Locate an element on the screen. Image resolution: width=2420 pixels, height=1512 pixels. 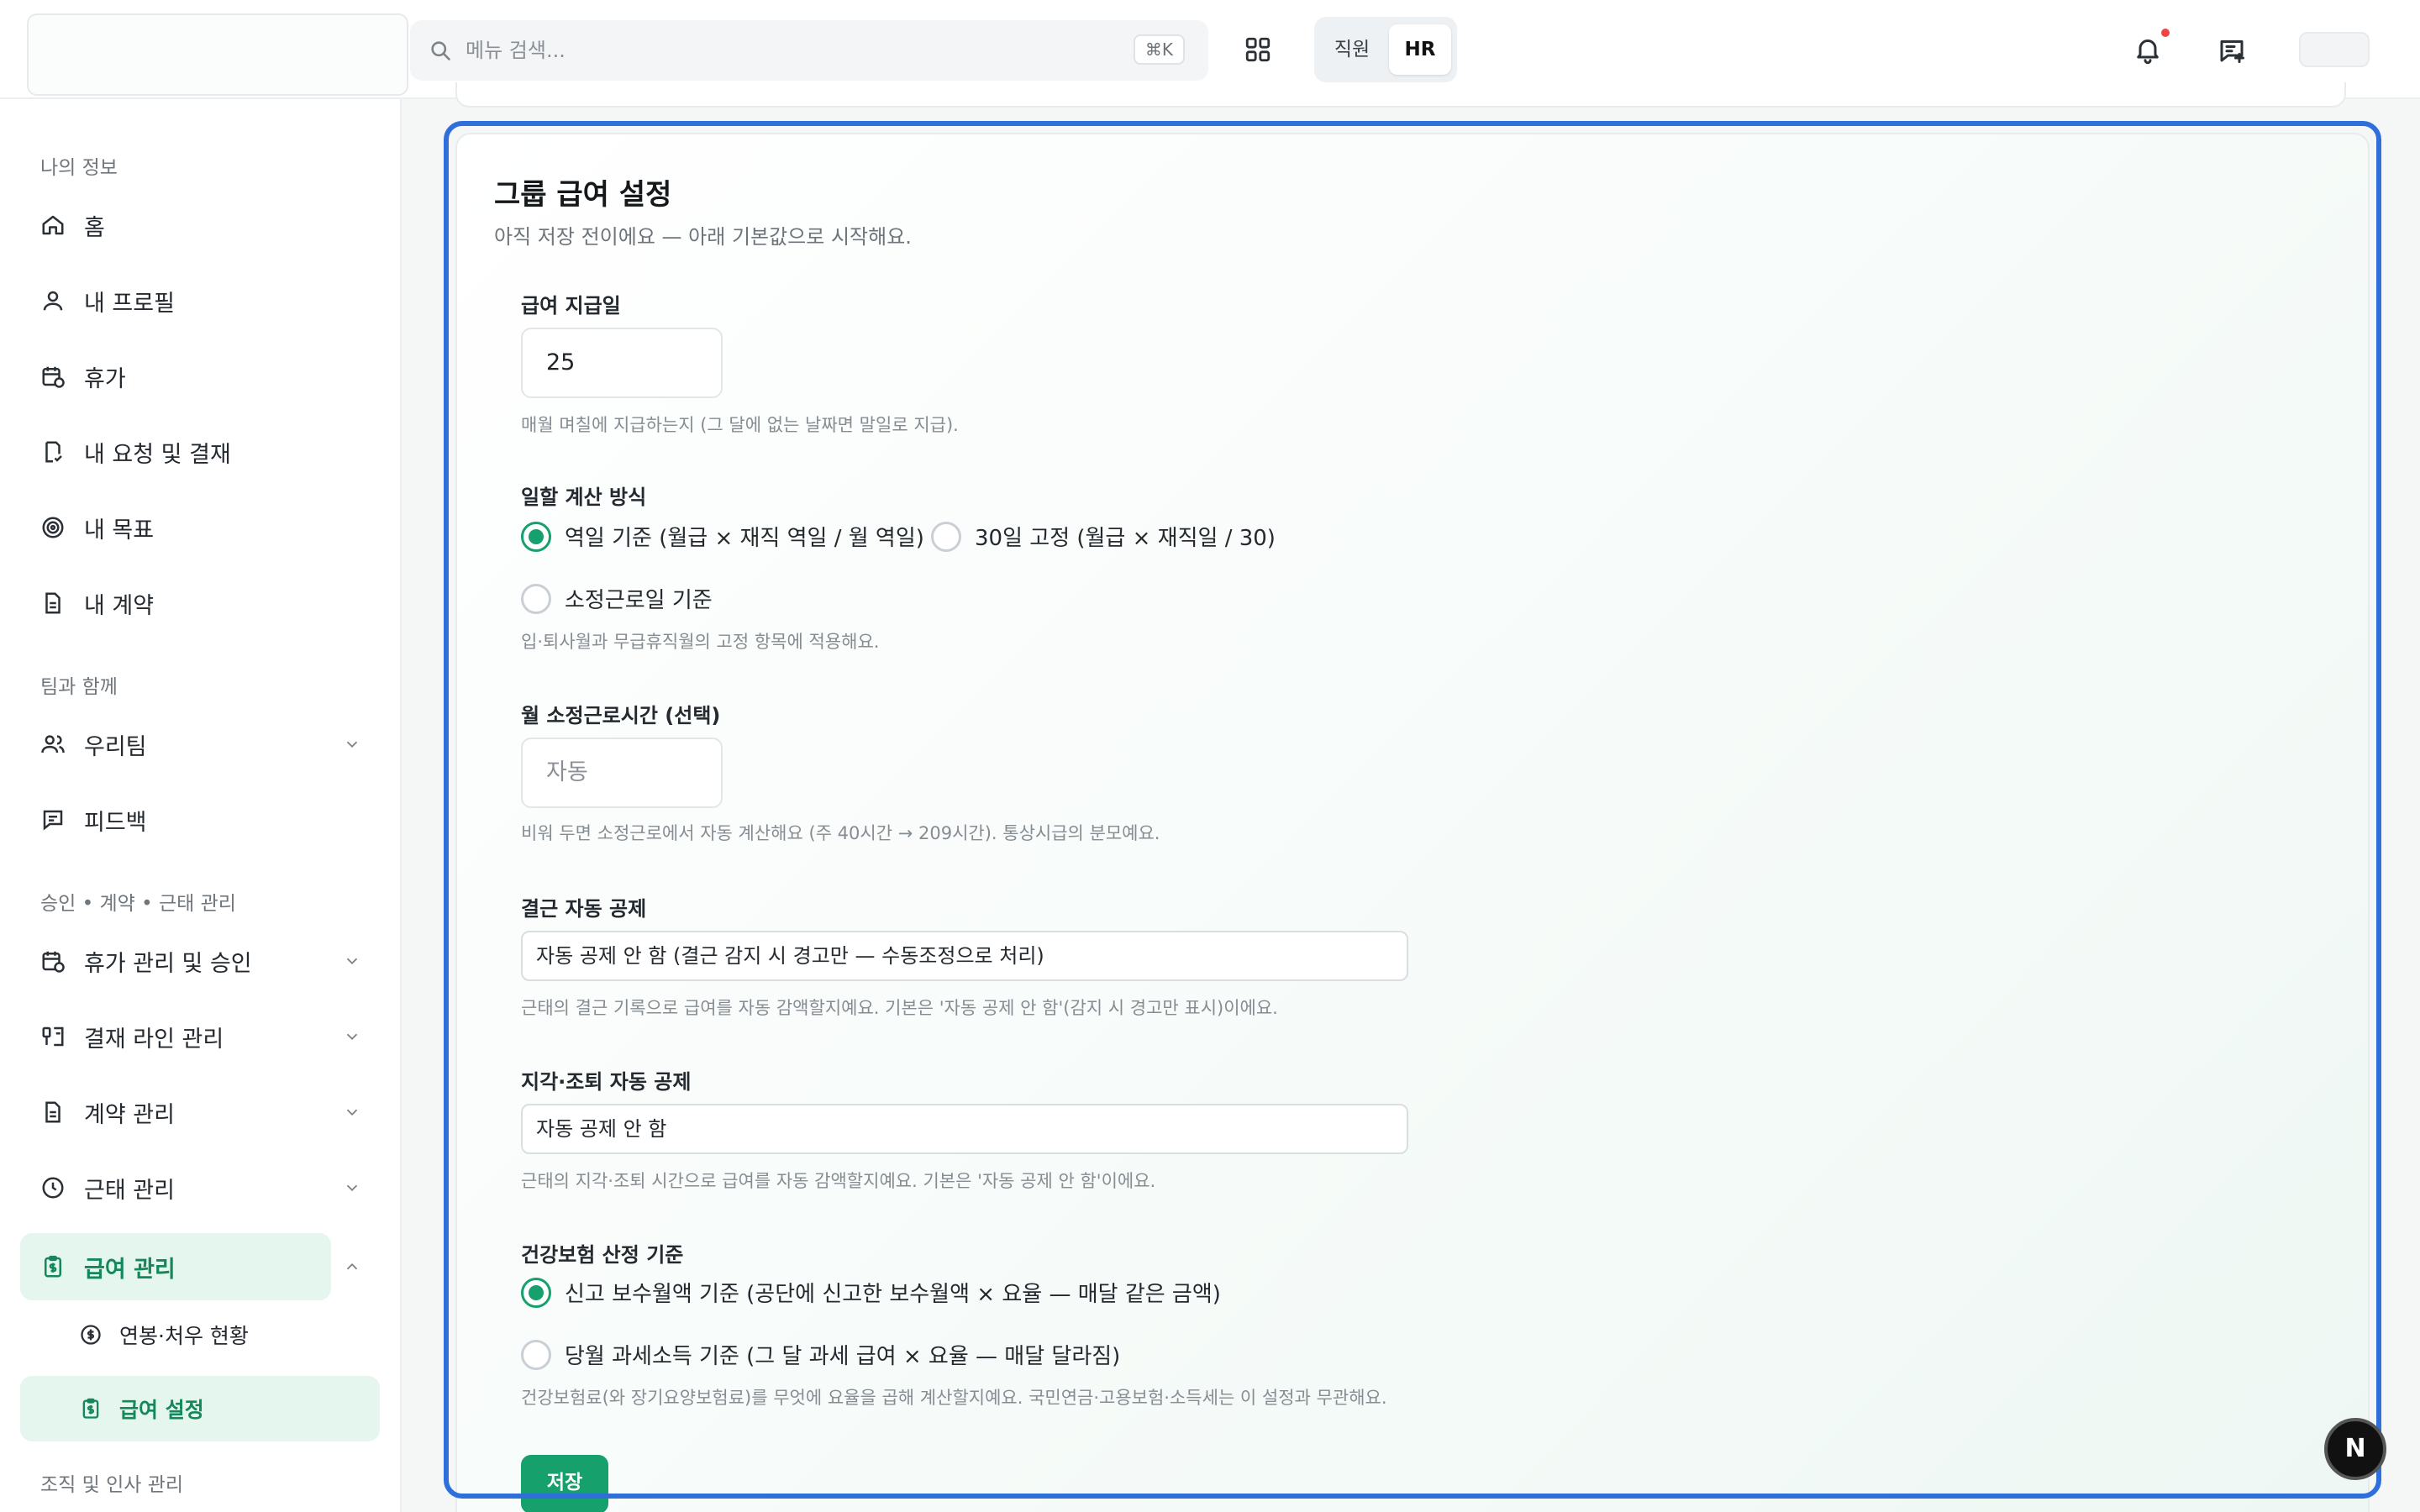
sidebar-item-label: 홈 is located at coordinates (94, 227).